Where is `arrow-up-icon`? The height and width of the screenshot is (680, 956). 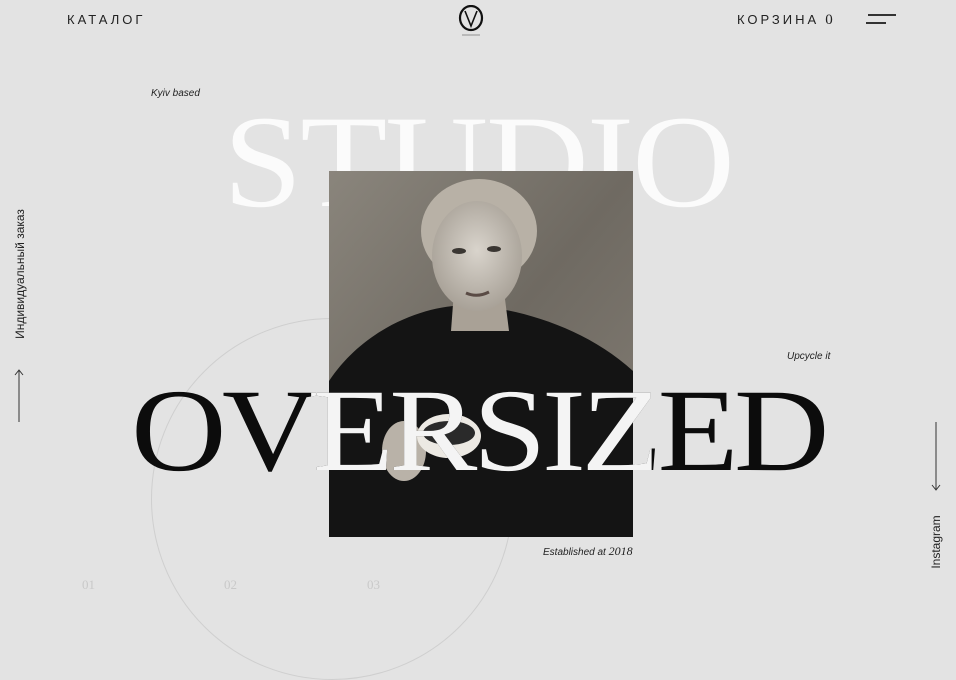
arrow-up-icon is located at coordinates (19, 395).